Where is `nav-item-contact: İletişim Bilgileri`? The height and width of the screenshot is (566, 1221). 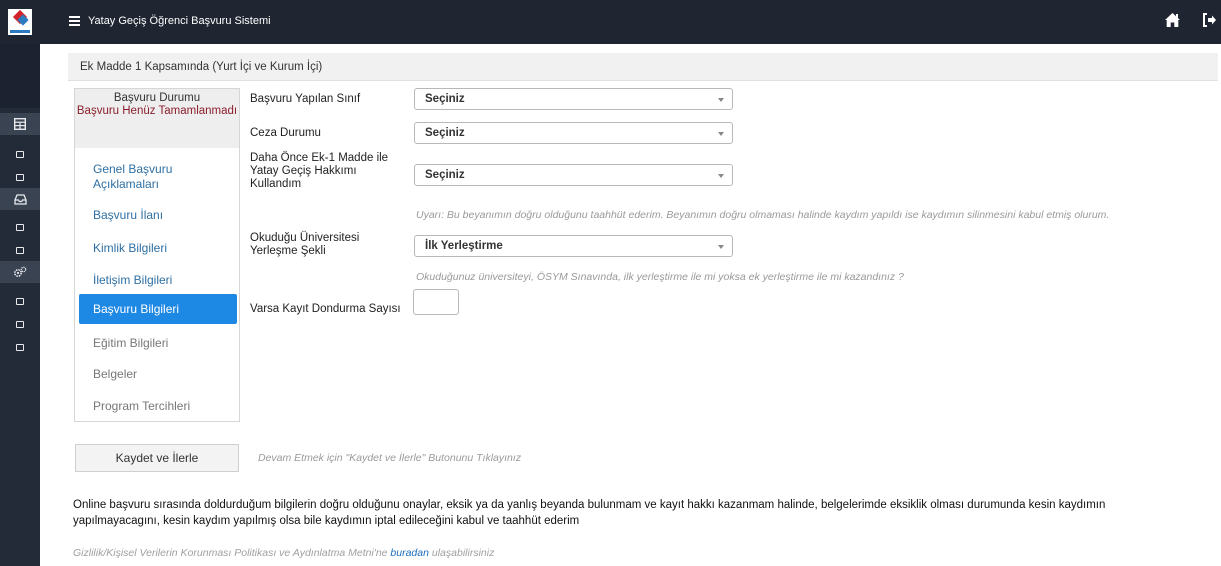
nav-item-contact: İletişim Bilgileri is located at coordinates (158, 280).